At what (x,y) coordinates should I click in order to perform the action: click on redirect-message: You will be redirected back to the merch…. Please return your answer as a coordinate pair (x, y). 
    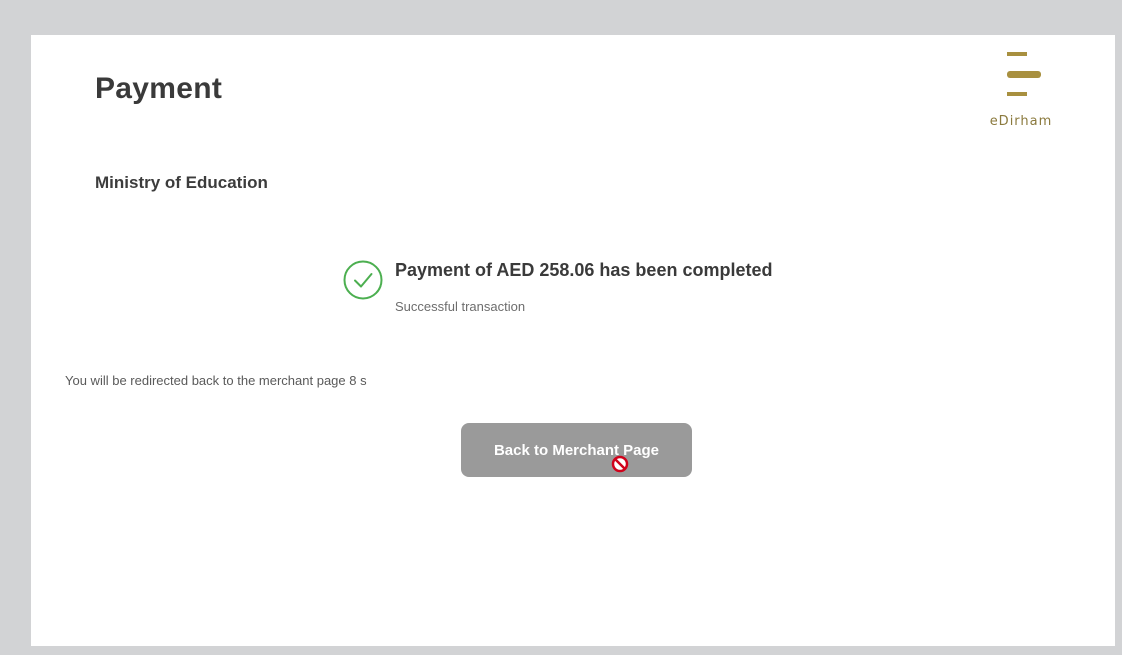
    Looking at the image, I should click on (216, 380).